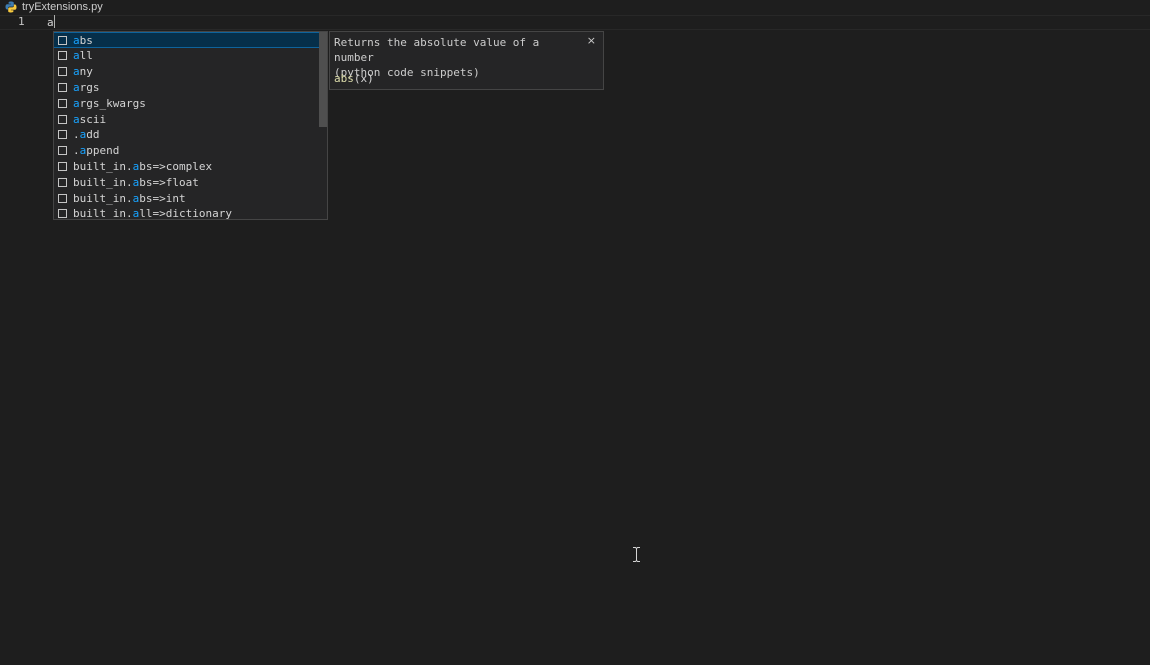 The image size is (1150, 665). Describe the element at coordinates (187, 87) in the screenshot. I see `suggestion-item: args` at that location.